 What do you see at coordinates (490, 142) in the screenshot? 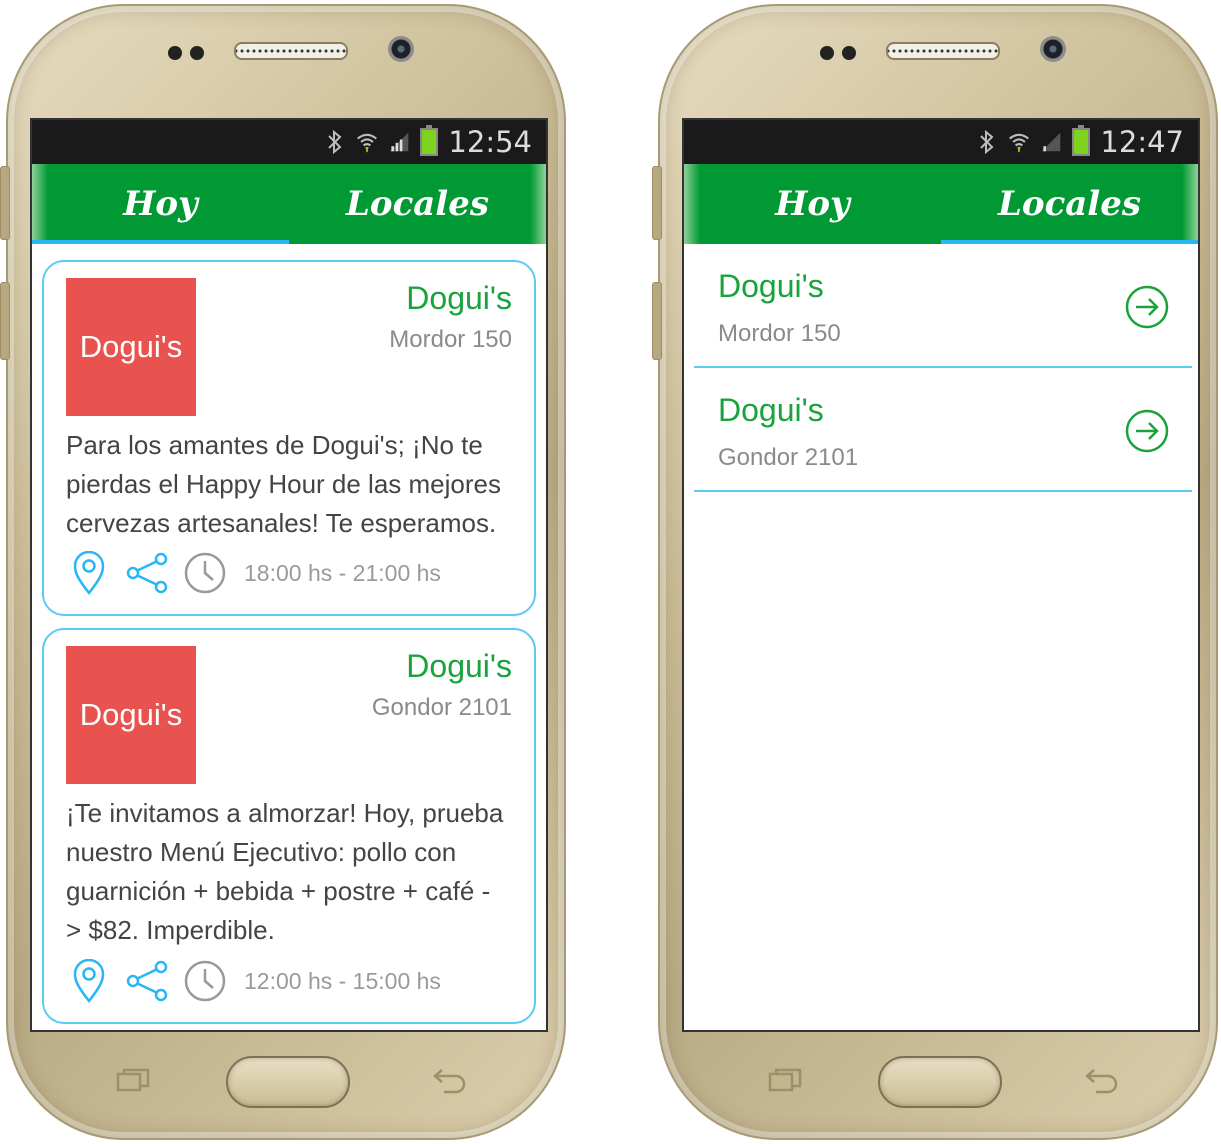
I see `status-clock: 12:54` at bounding box center [490, 142].